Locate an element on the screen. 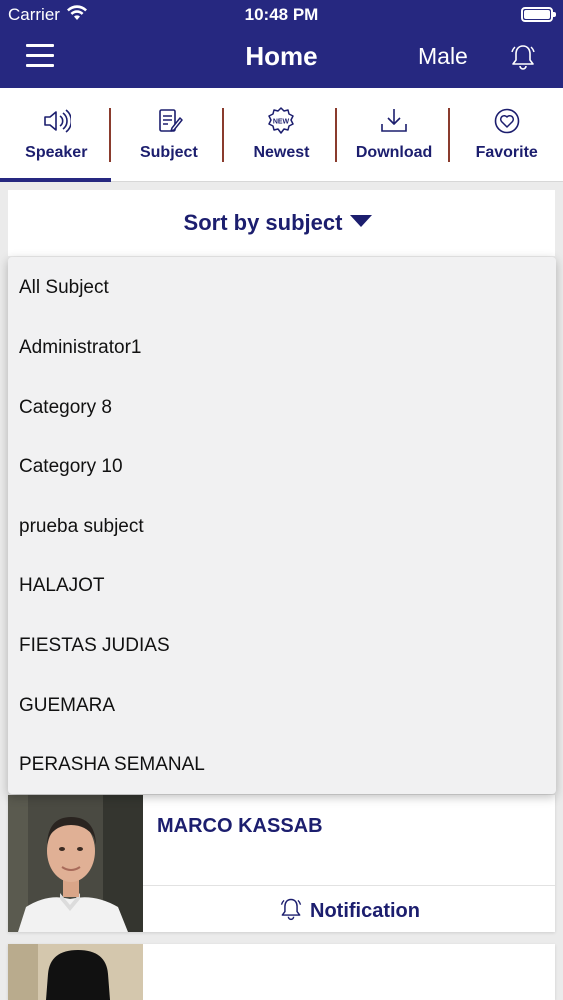 This screenshot has height=1000, width=563. tab-label: Newest is located at coordinates (281, 152).